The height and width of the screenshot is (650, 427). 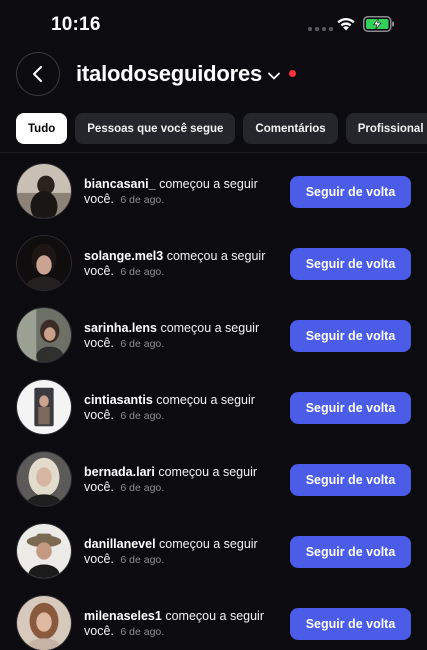 I want to click on tab-profissional: Profissional, so click(x=386, y=128).